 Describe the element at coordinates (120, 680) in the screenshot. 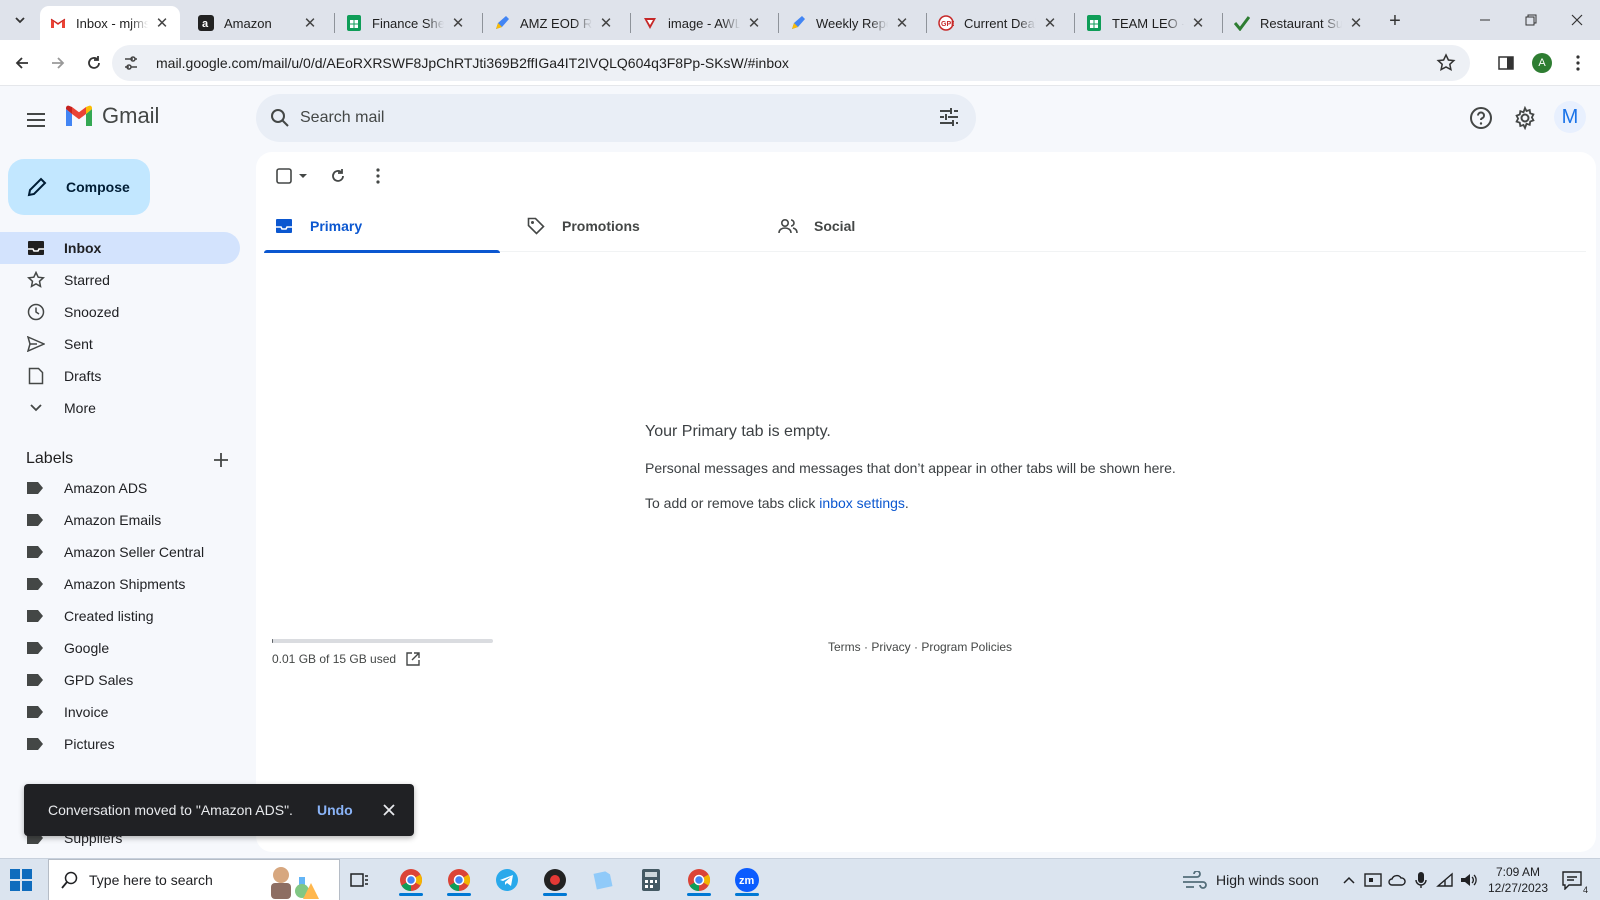

I see `label-item-6: GPD Sales` at that location.